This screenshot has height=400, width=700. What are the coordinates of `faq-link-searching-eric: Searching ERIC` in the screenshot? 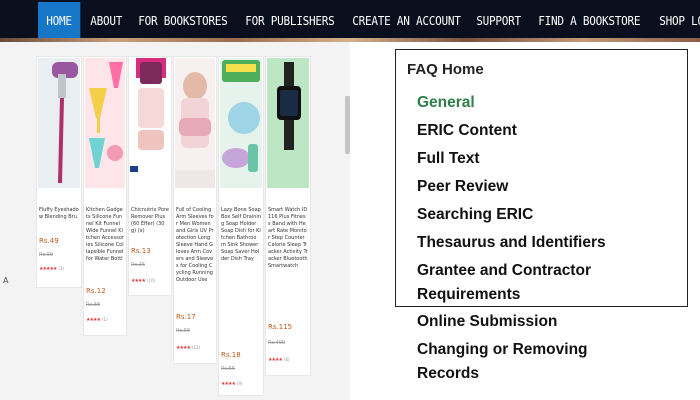 It's located at (475, 215).